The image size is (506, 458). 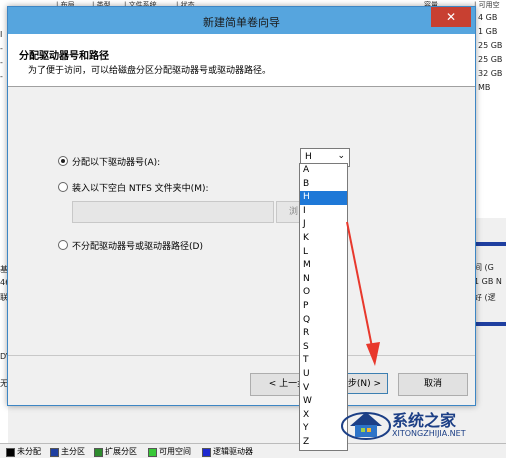 I want to click on radio-label: 分配以下驱动器号(A):, so click(x=116, y=163).